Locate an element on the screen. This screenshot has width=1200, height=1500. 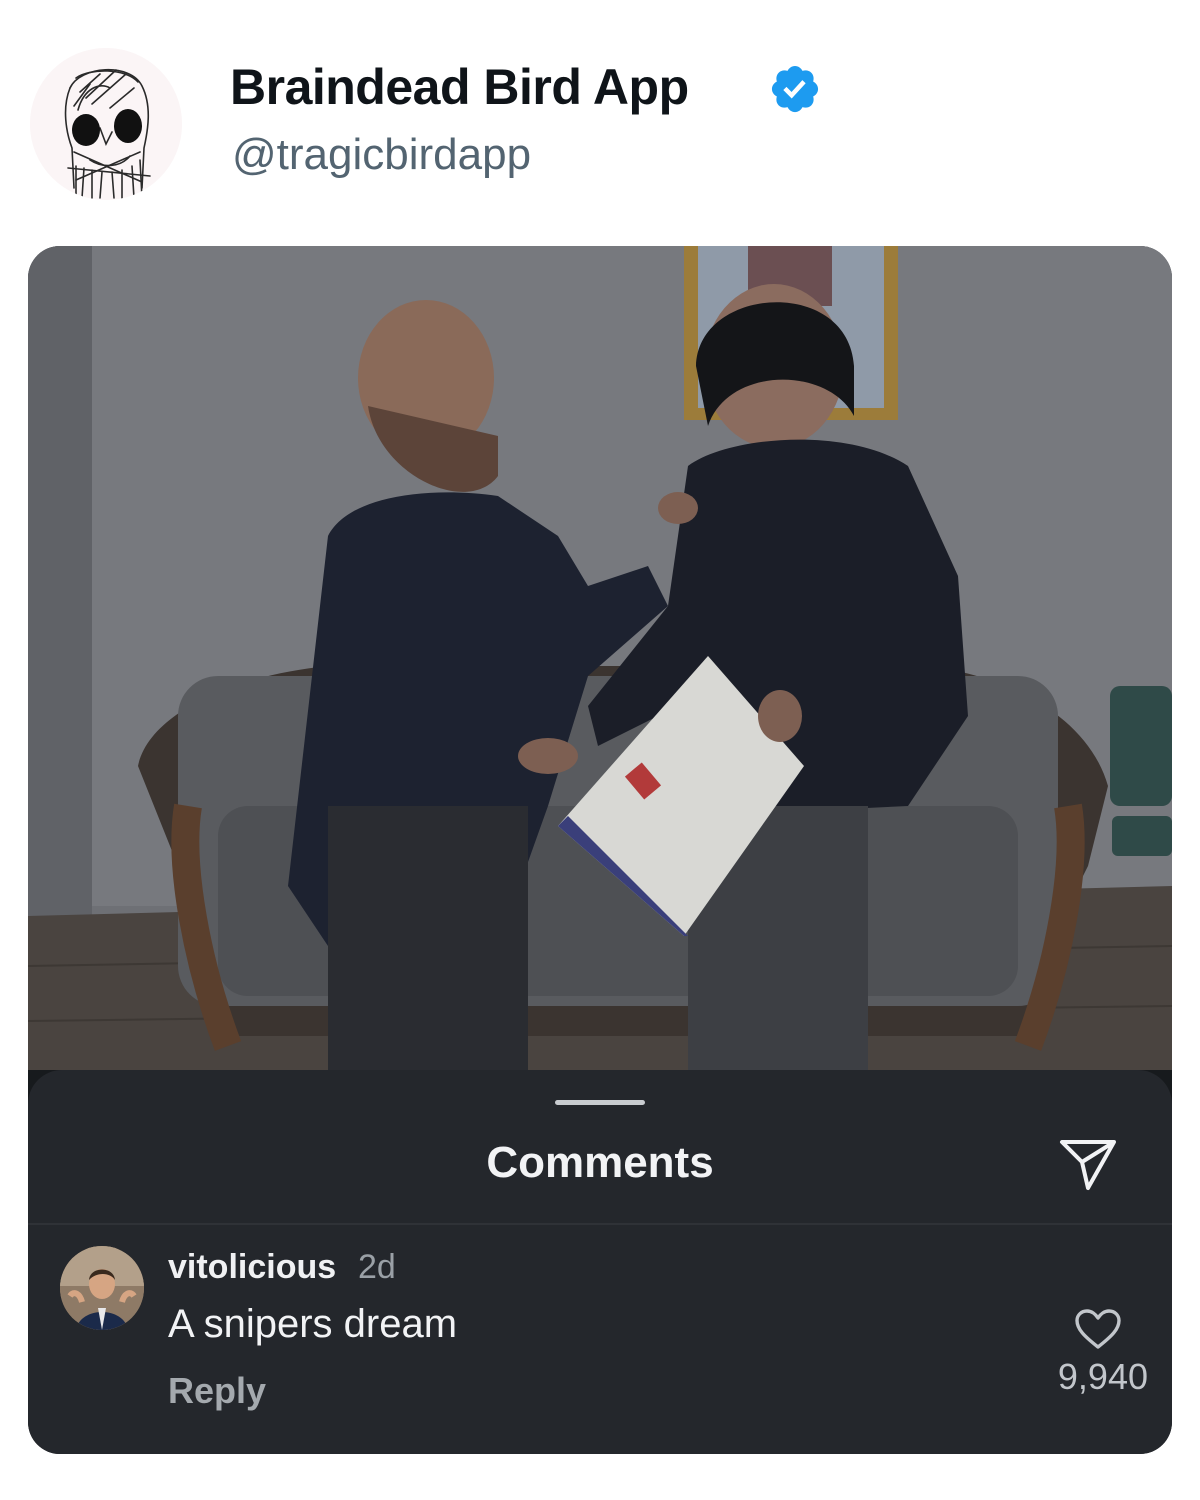
commenter-photo is located at coordinates (102, 1288).